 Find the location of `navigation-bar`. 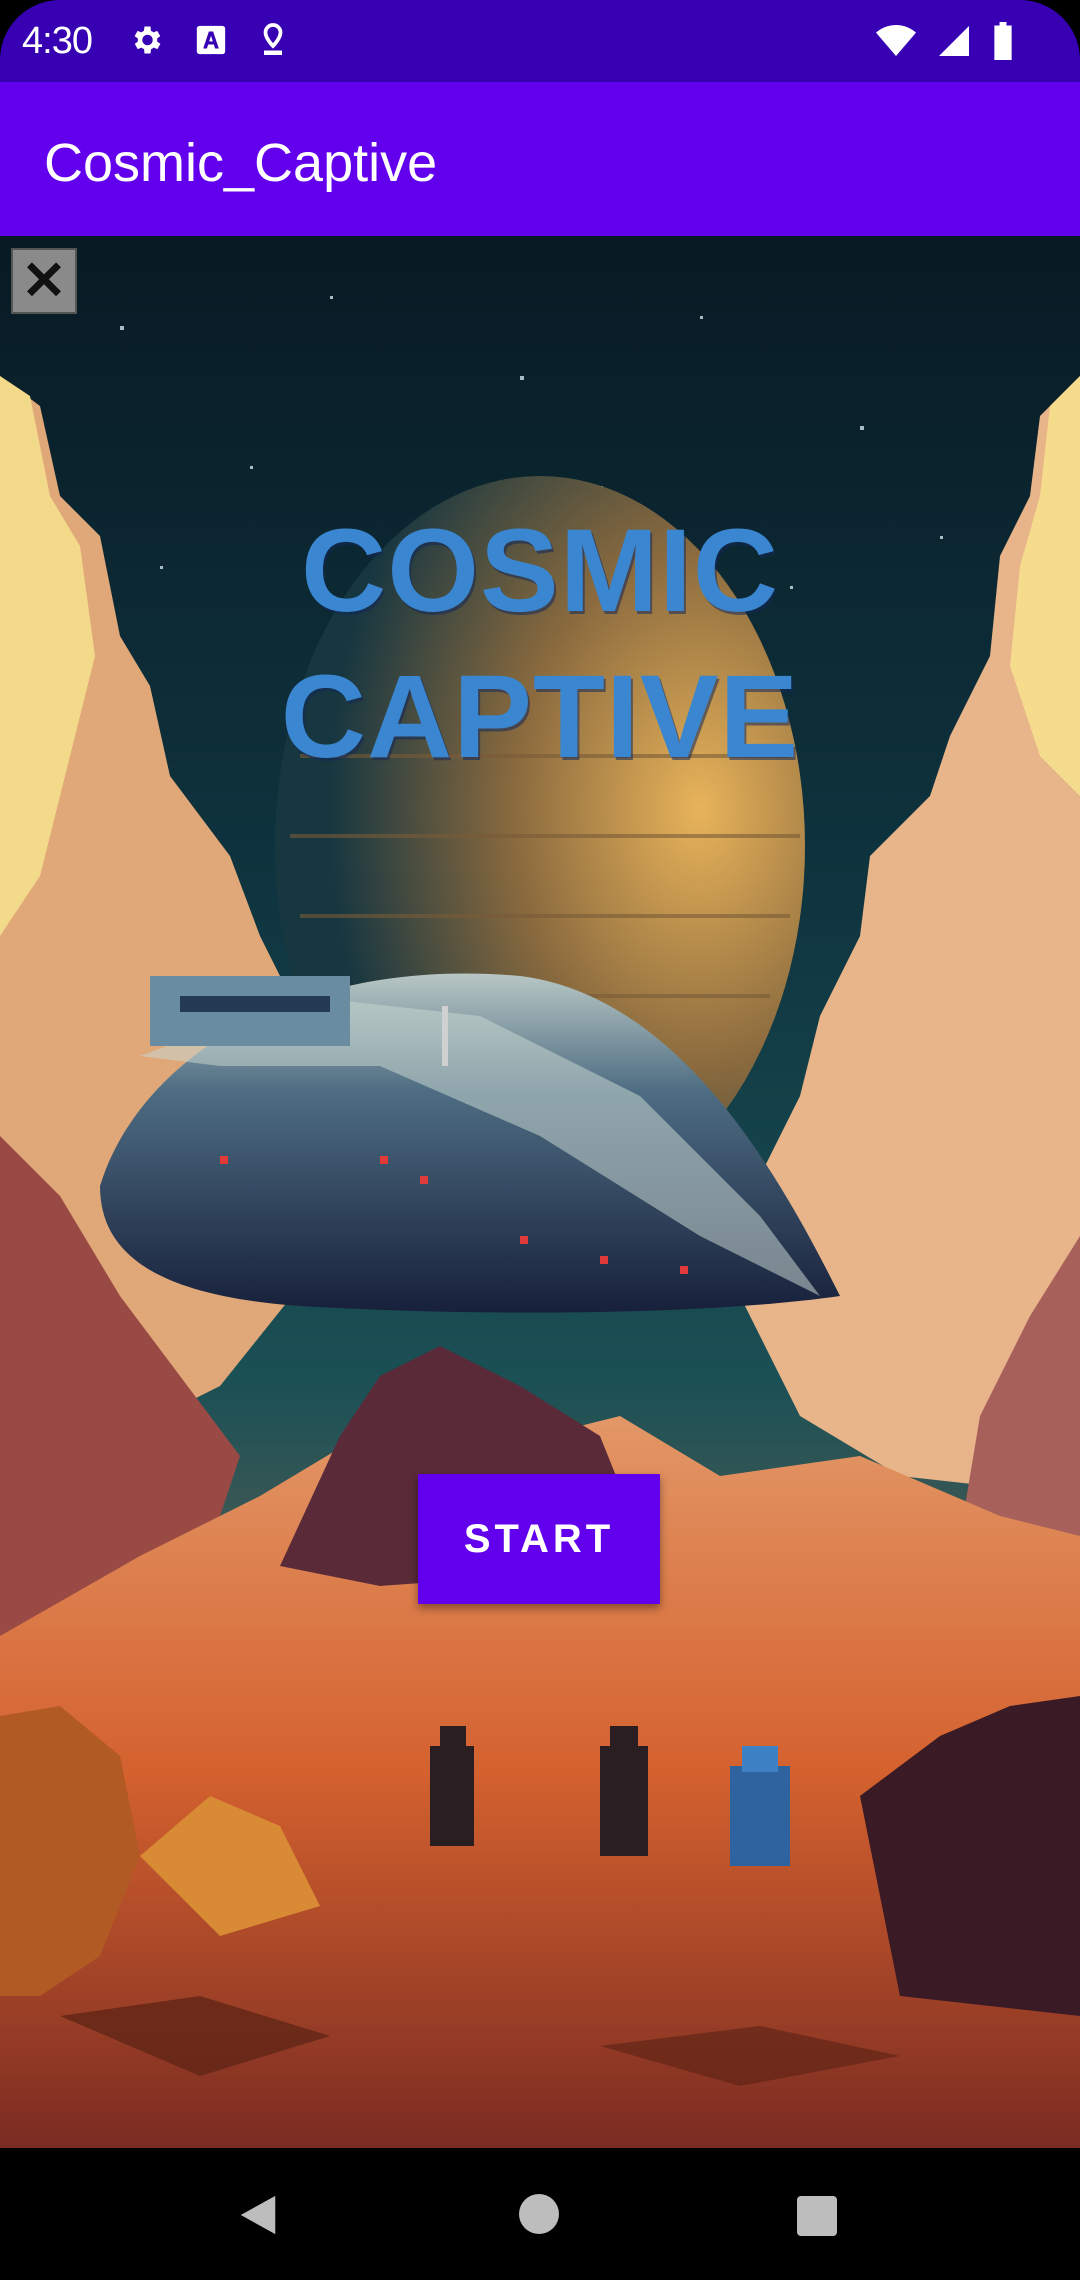

navigation-bar is located at coordinates (540, 2214).